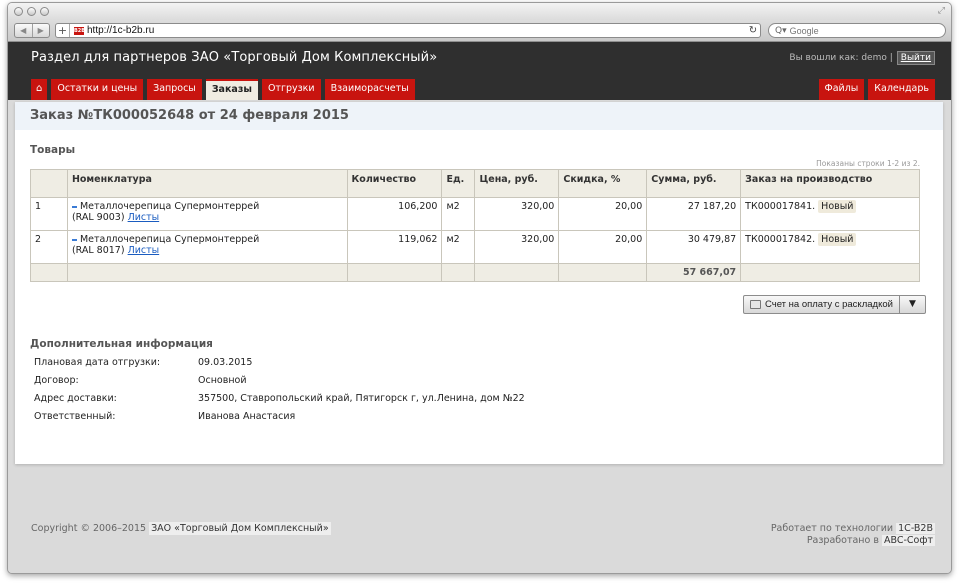 The width and height of the screenshot is (960, 584). I want to click on zoom-window-button, so click(44, 11).